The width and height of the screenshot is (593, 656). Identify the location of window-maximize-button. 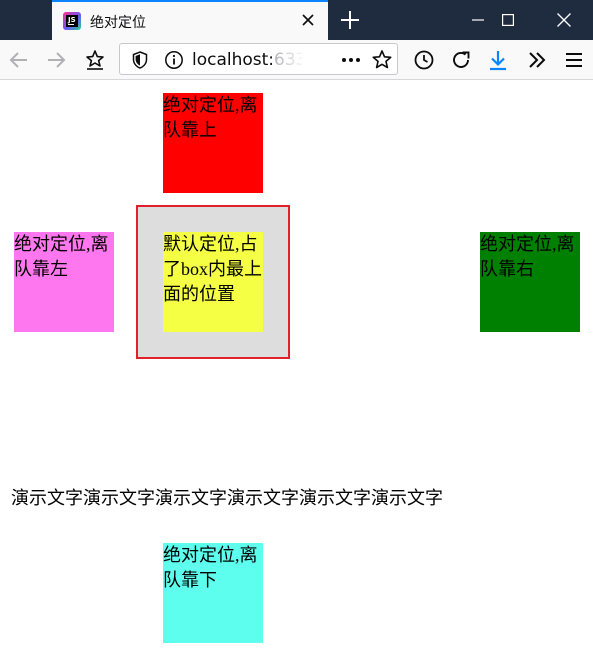
(508, 20).